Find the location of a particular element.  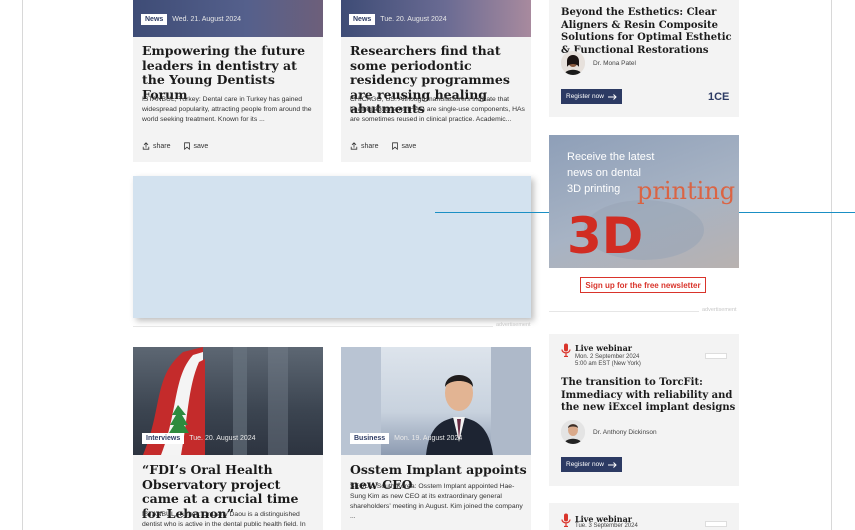

category-badge: Interviews is located at coordinates (163, 438).